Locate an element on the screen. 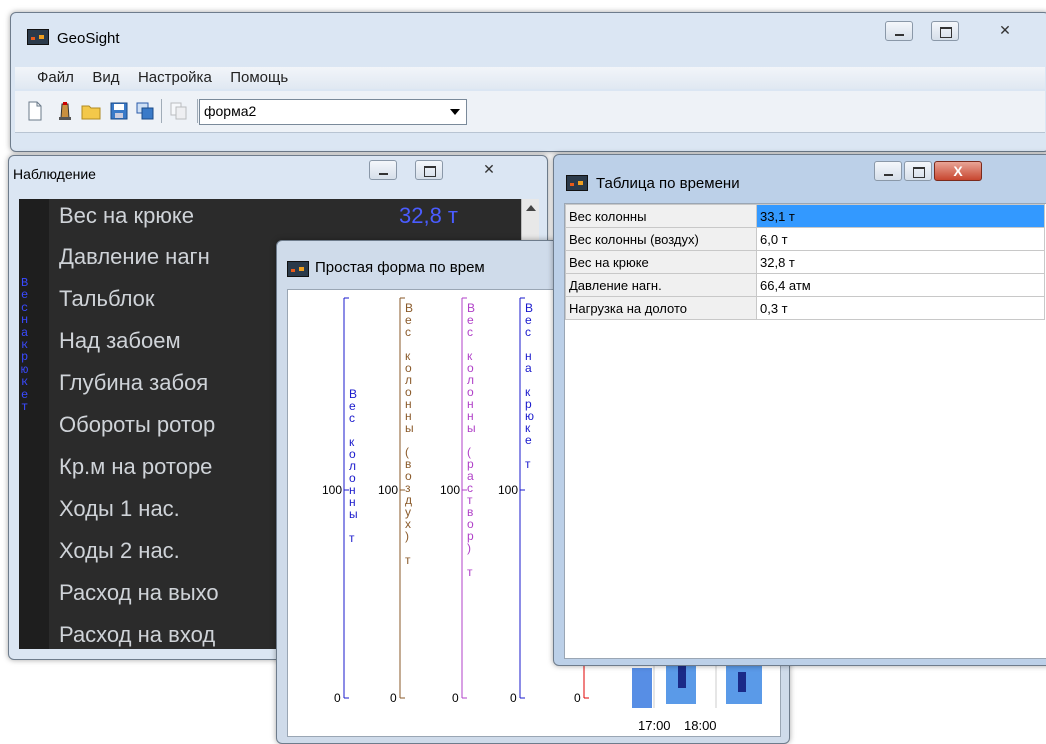 This screenshot has width=1046, height=744. obs-row-label: Давление нагн is located at coordinates (134, 256).